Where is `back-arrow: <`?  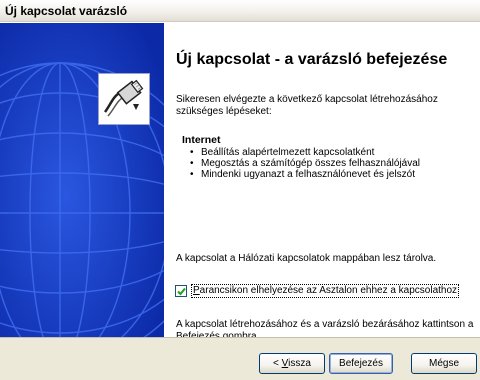
back-arrow: < is located at coordinates (277, 363).